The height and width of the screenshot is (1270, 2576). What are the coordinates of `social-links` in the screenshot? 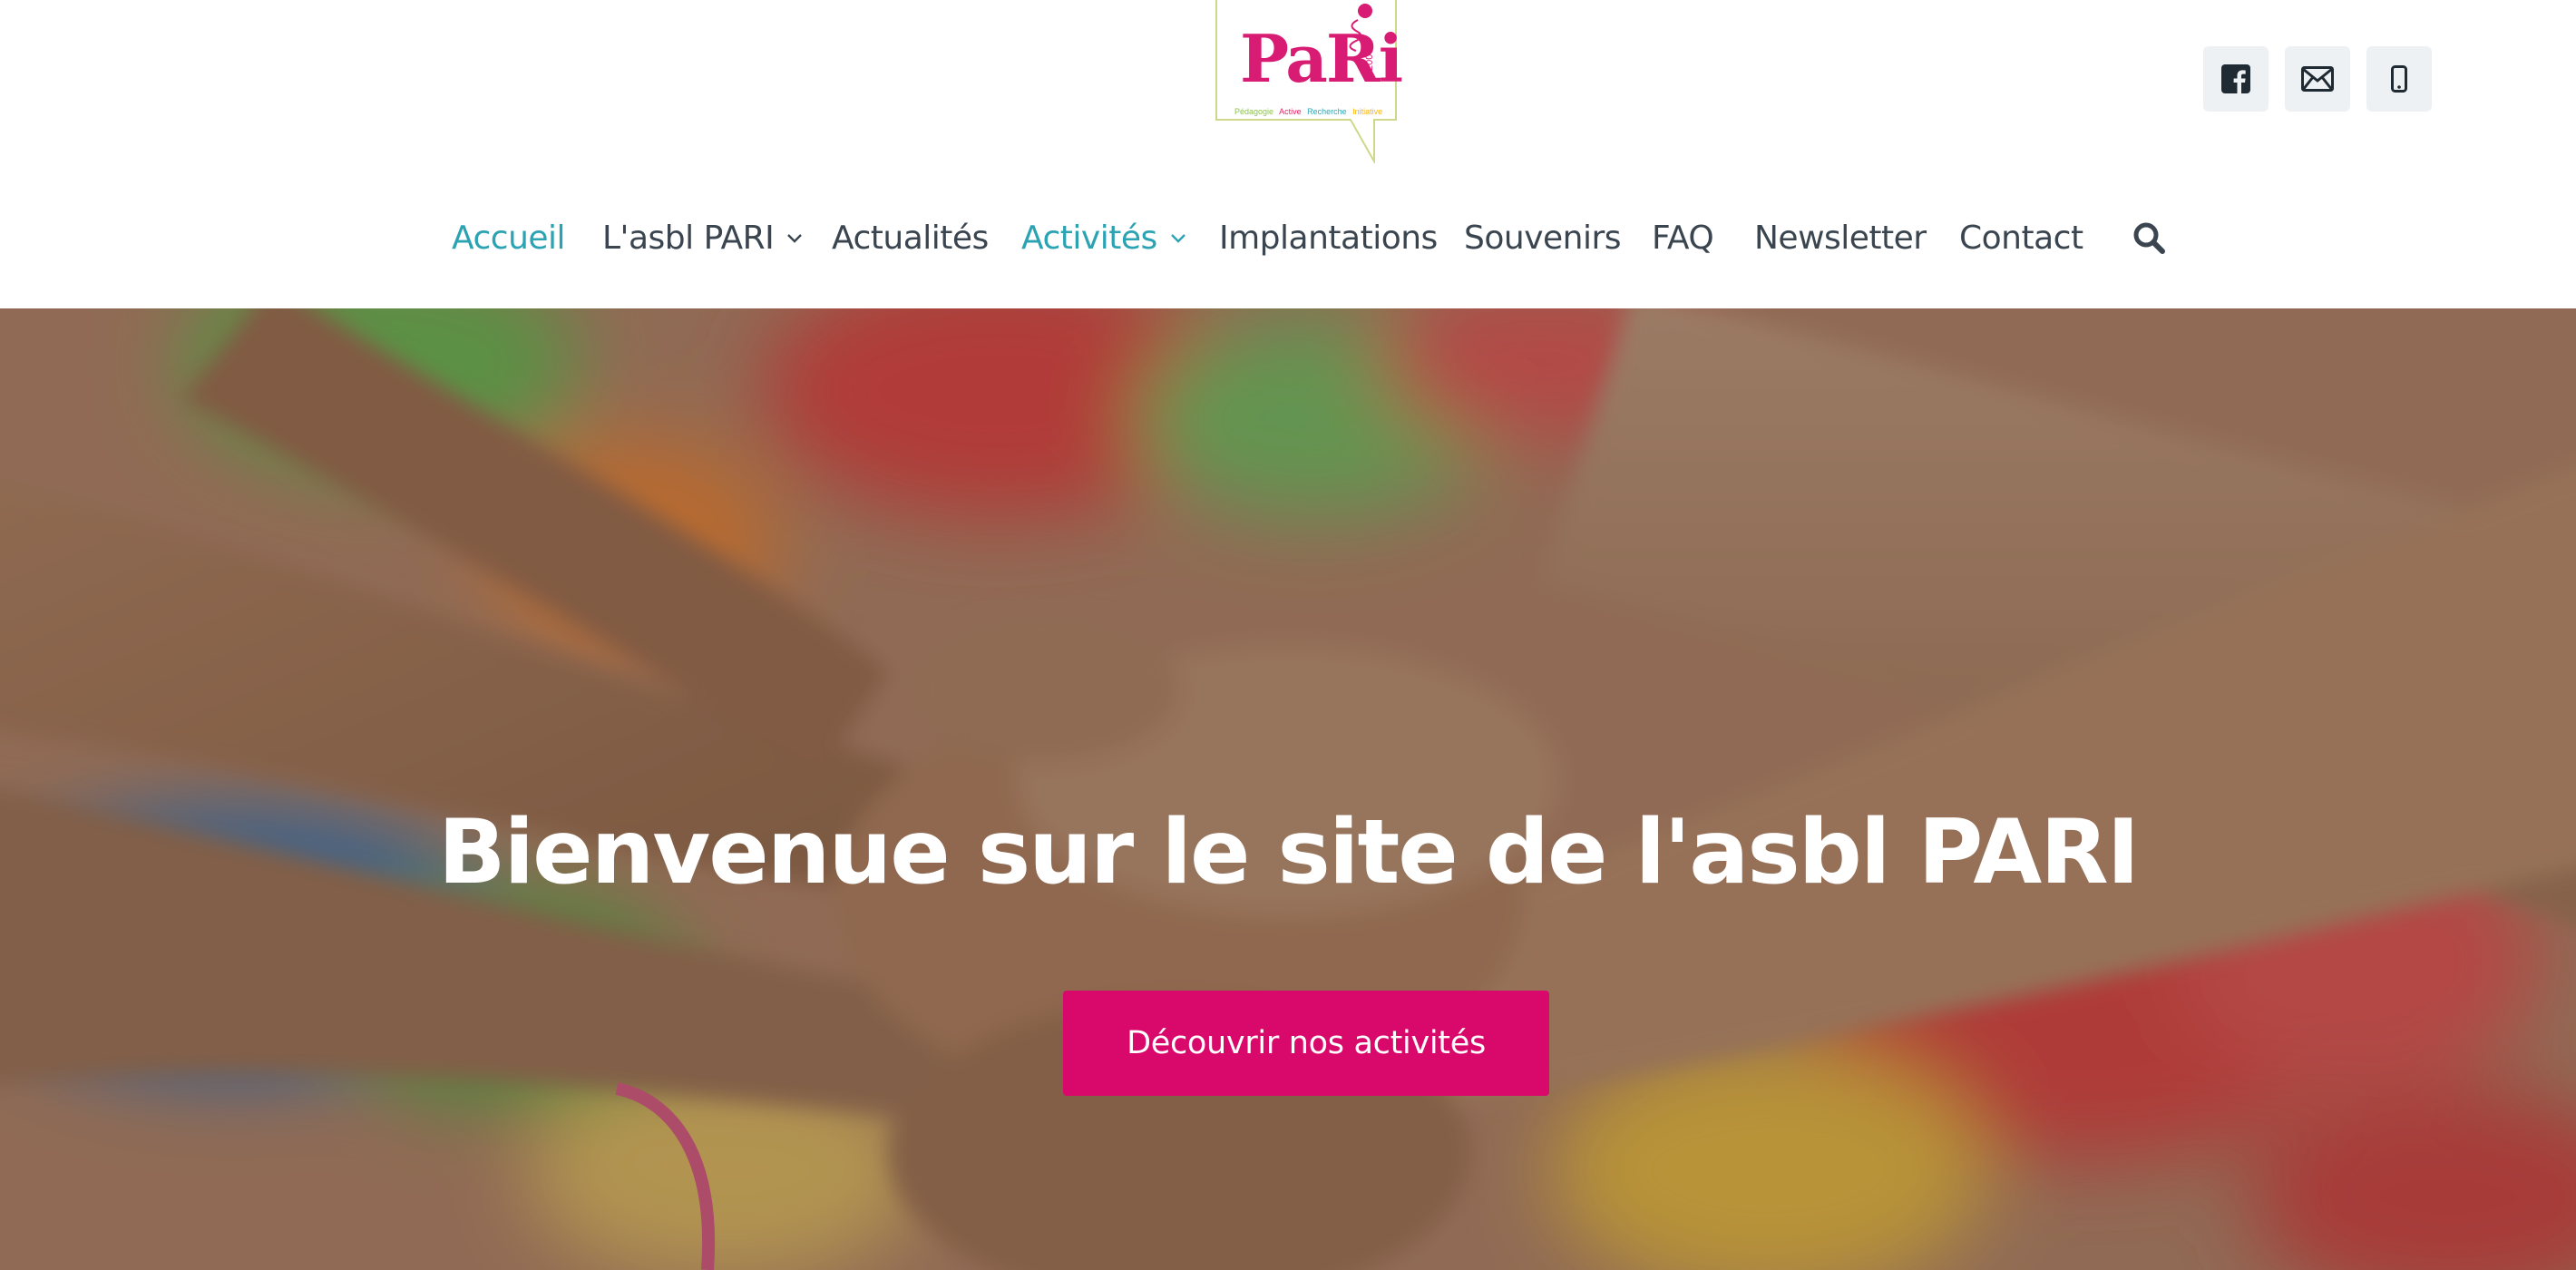 It's located at (2317, 79).